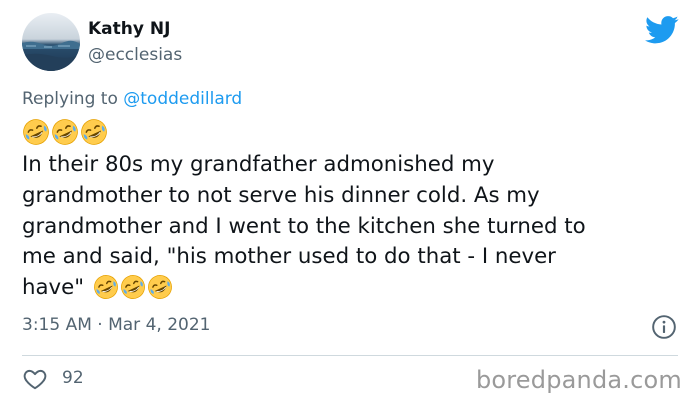 The image size is (700, 405). I want to click on replying-to-line: Replying to @toddedillard, so click(132, 99).